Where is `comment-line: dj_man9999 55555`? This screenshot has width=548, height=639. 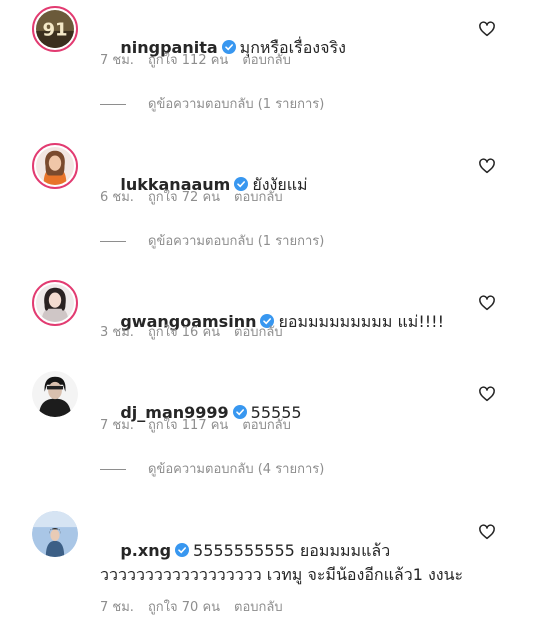 comment-line: dj_man9999 55555 is located at coordinates (289, 413).